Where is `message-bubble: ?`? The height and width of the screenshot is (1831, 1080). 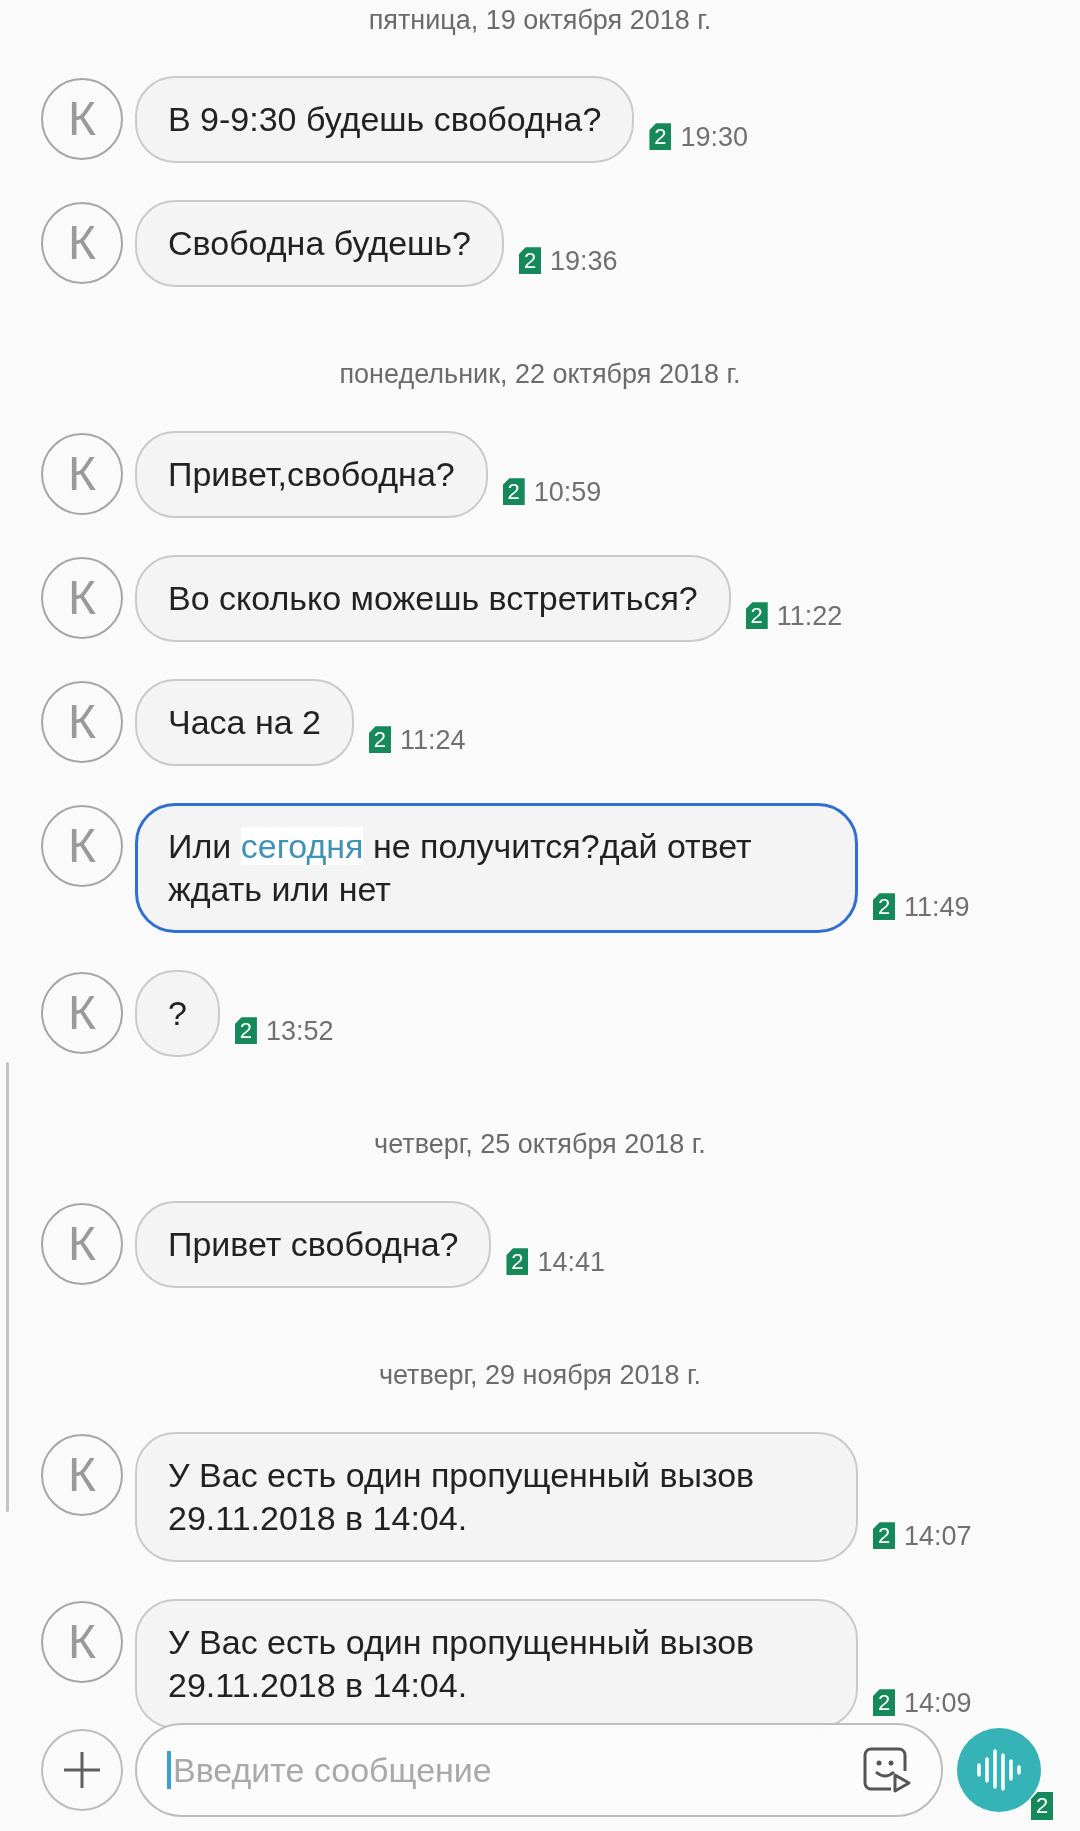 message-bubble: ? is located at coordinates (177, 1013).